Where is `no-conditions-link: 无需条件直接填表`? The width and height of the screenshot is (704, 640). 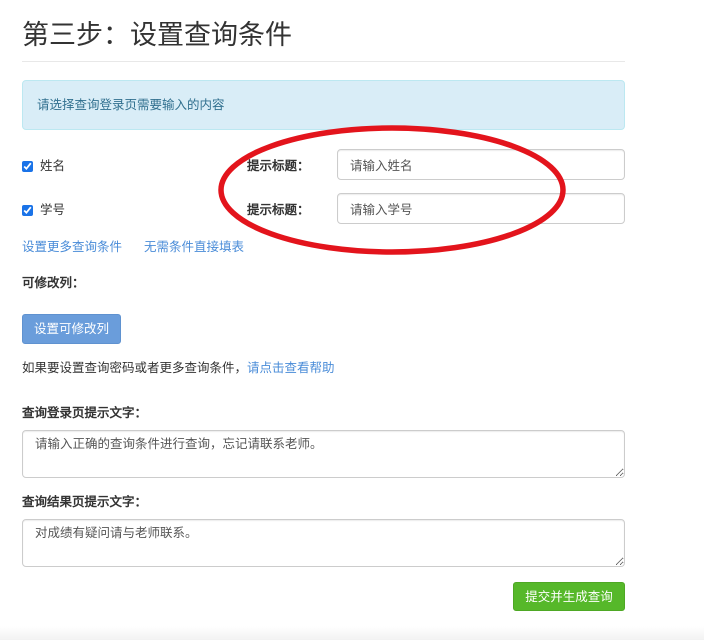
no-conditions-link: 无需条件直接填表 is located at coordinates (194, 247).